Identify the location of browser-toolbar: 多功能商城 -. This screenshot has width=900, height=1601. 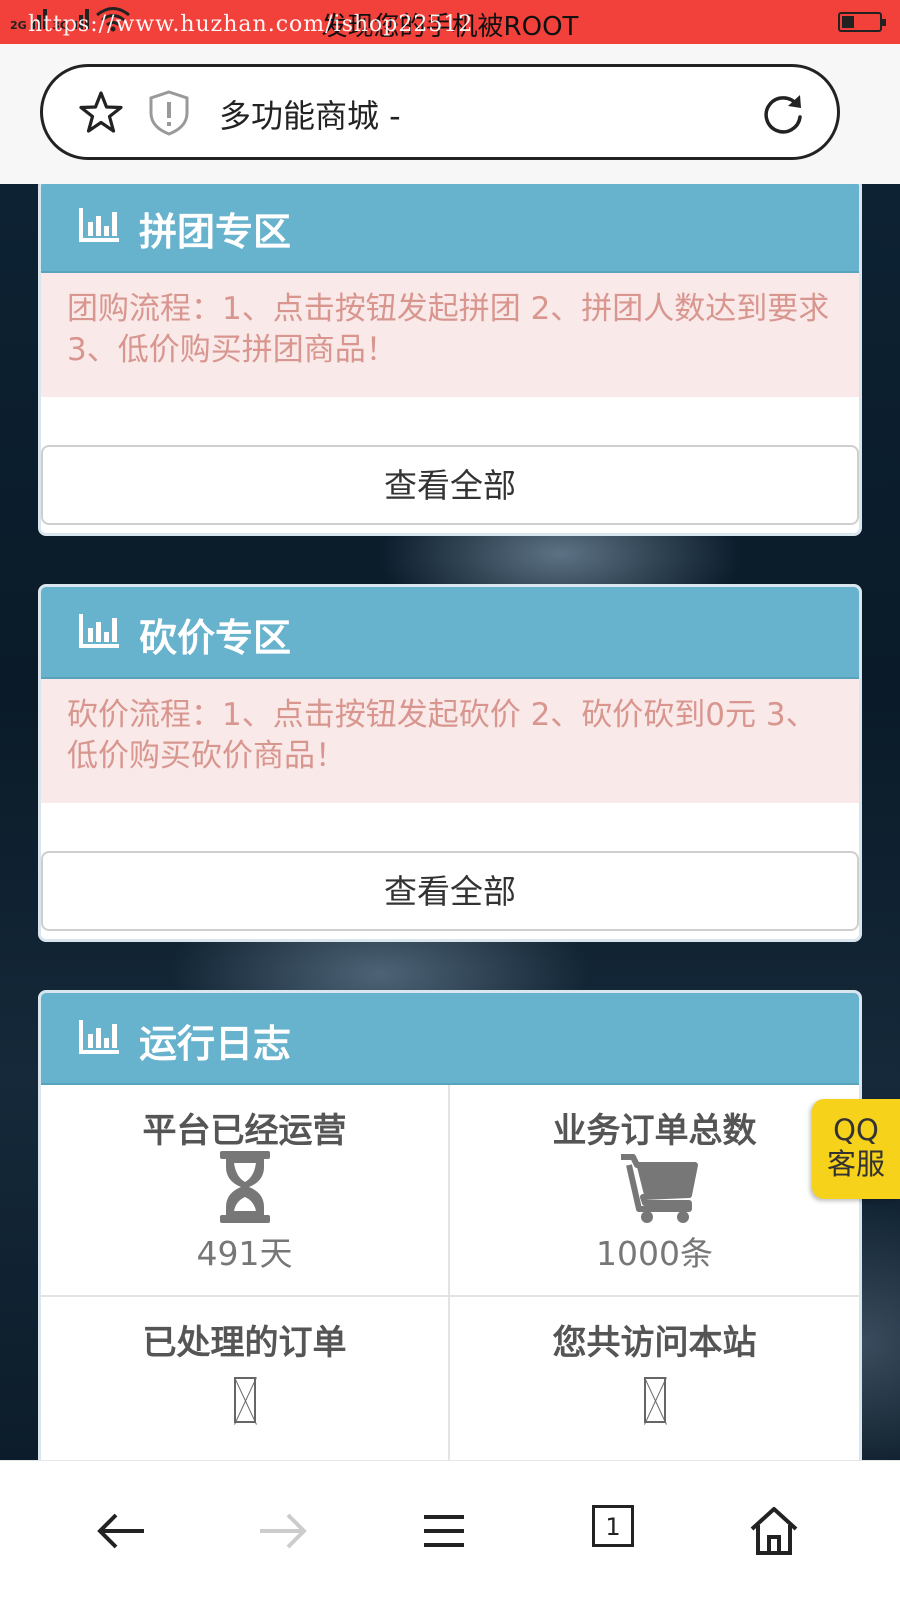
(450, 114).